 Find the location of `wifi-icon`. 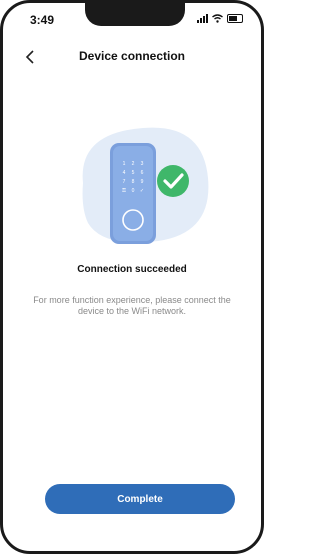

wifi-icon is located at coordinates (217, 18).